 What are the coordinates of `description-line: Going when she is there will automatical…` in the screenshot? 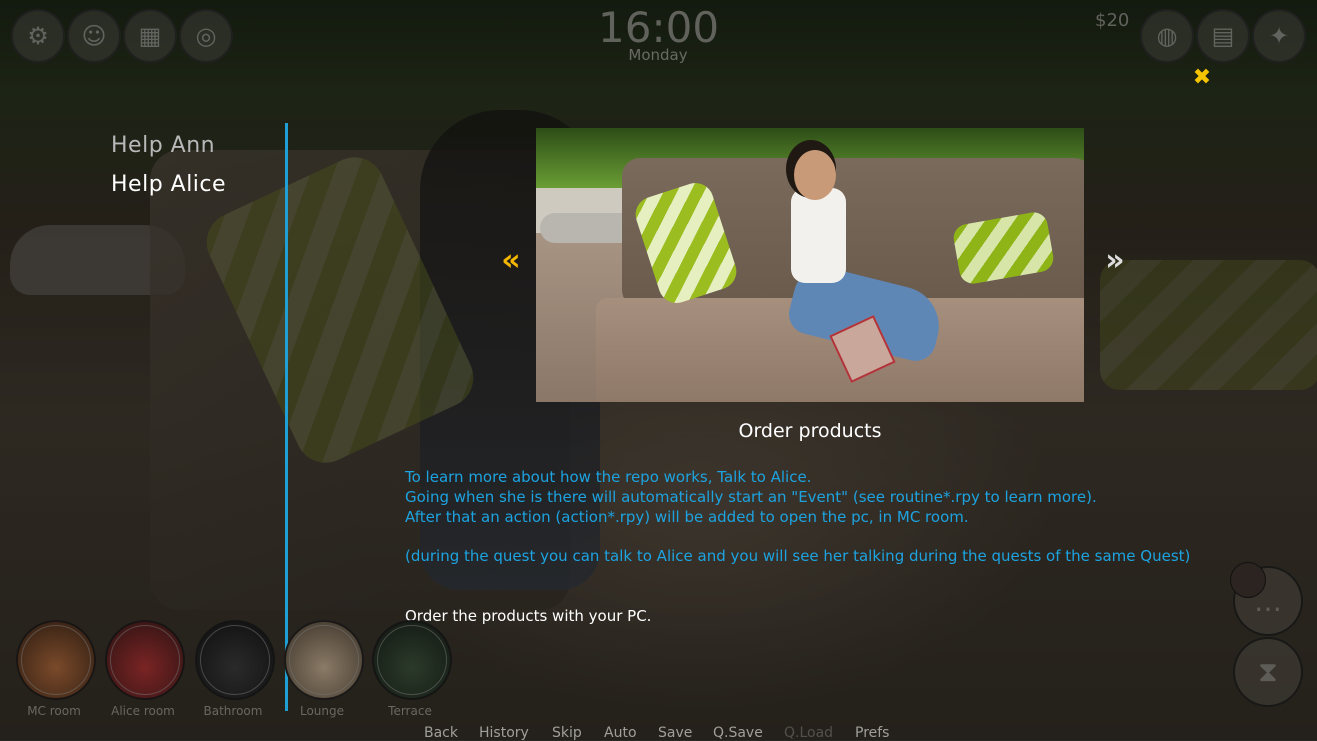 It's located at (751, 497).